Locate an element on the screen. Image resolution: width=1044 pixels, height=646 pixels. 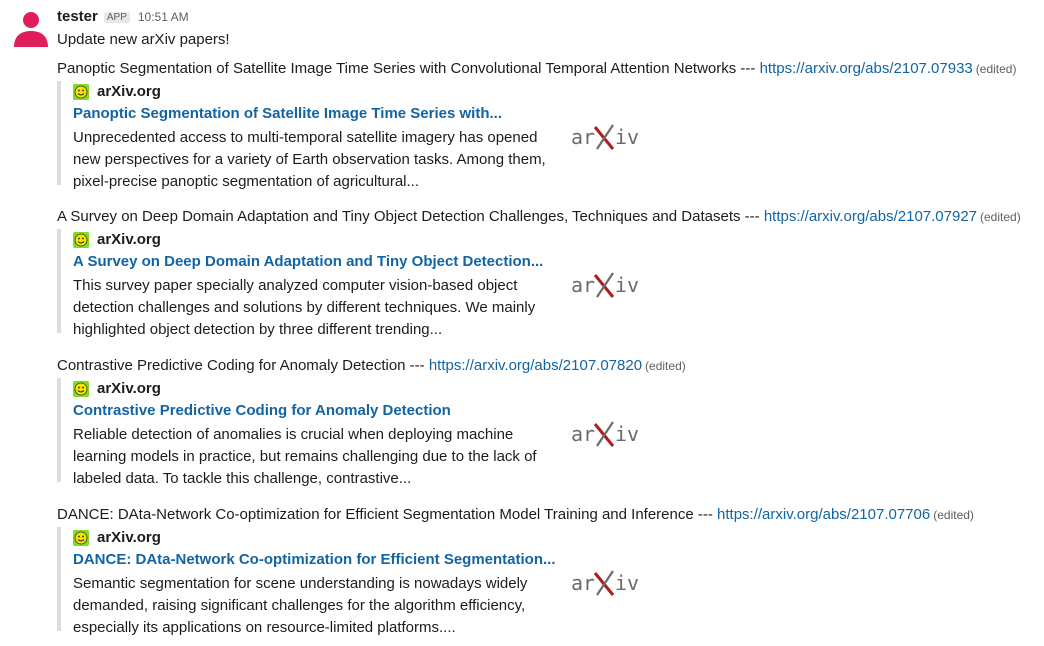
paper-link: https://arxiv.org/abs/2107.07706 is located at coordinates (823, 514).